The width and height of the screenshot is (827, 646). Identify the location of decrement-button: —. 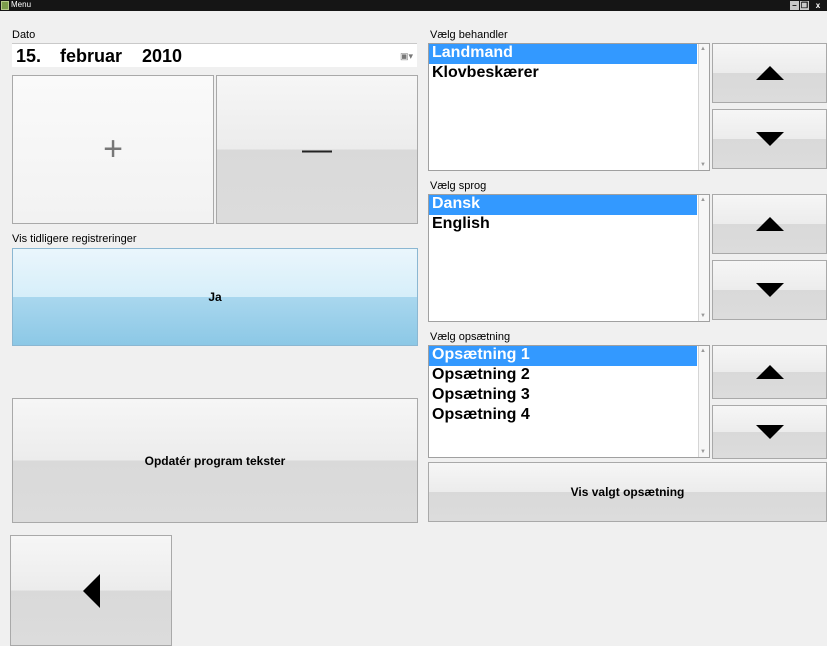
(317, 149).